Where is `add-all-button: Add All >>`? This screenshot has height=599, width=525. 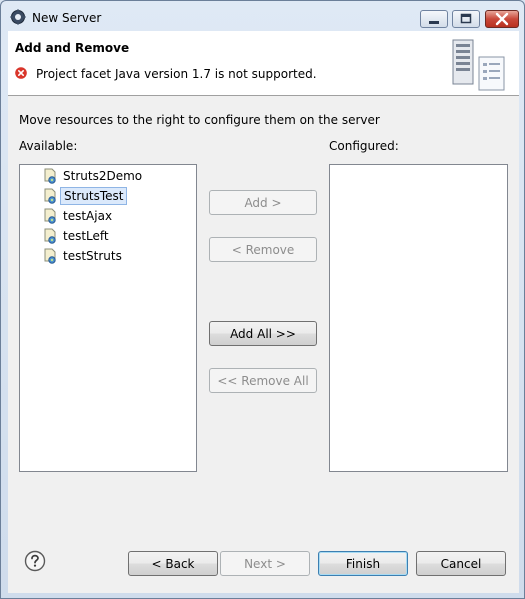 add-all-button: Add All >> is located at coordinates (263, 333).